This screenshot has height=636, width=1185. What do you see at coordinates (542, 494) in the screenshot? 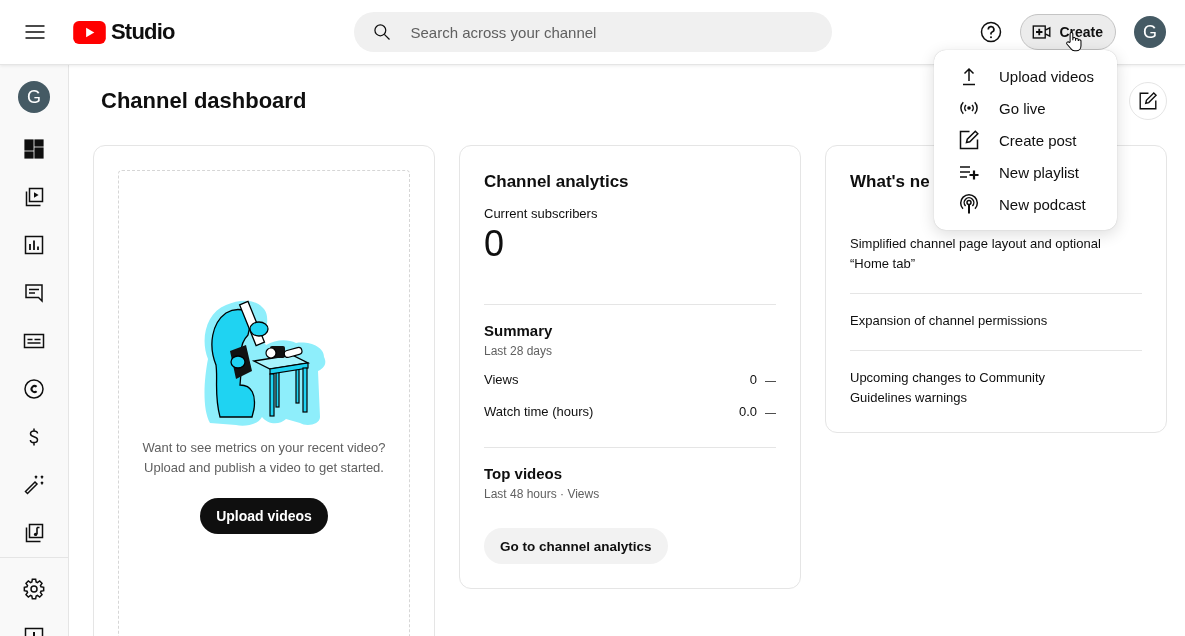
I see `section-period: Last 48 hours · Views` at bounding box center [542, 494].